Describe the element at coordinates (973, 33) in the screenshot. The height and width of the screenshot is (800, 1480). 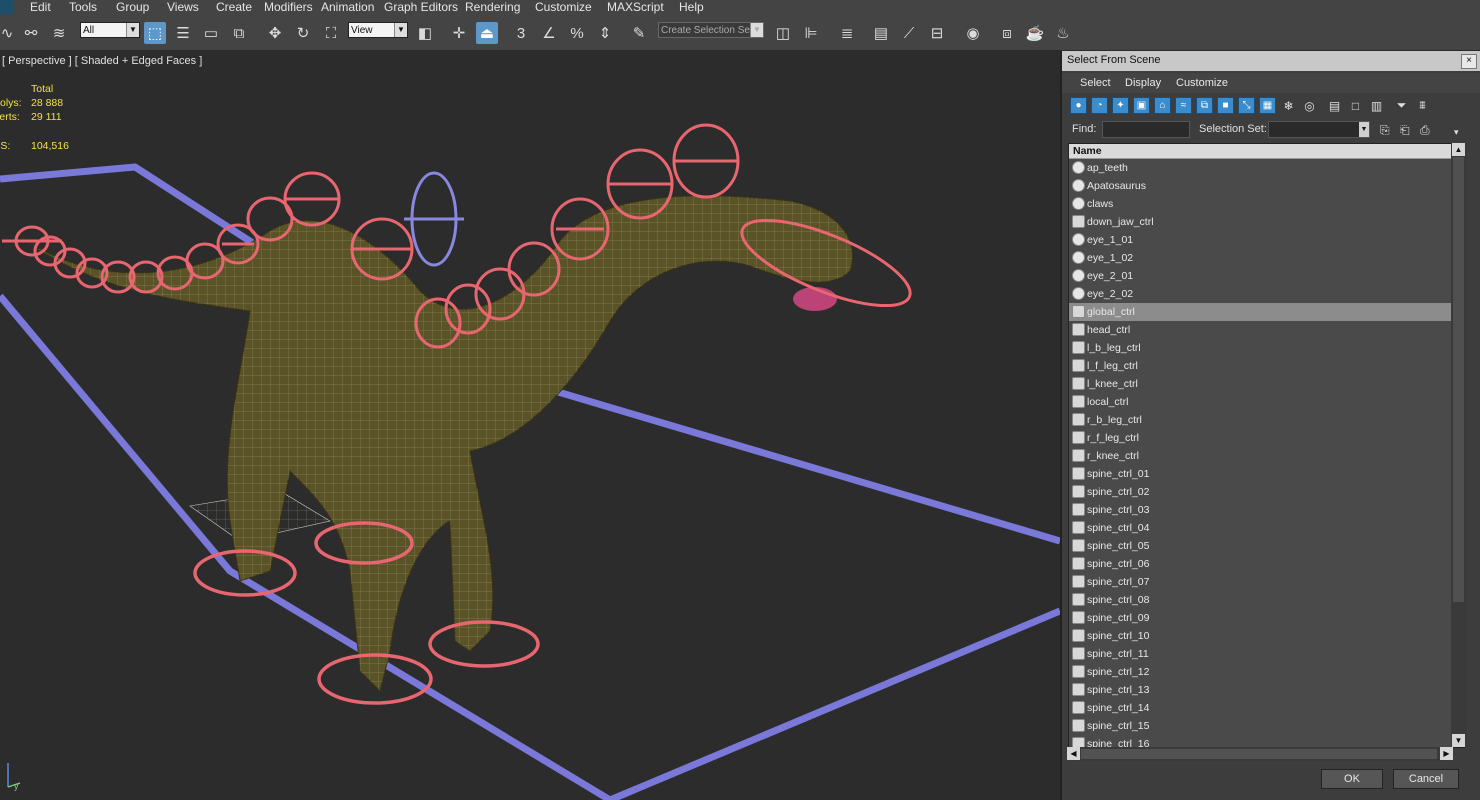
I see `material-editor-icon: ◉` at that location.